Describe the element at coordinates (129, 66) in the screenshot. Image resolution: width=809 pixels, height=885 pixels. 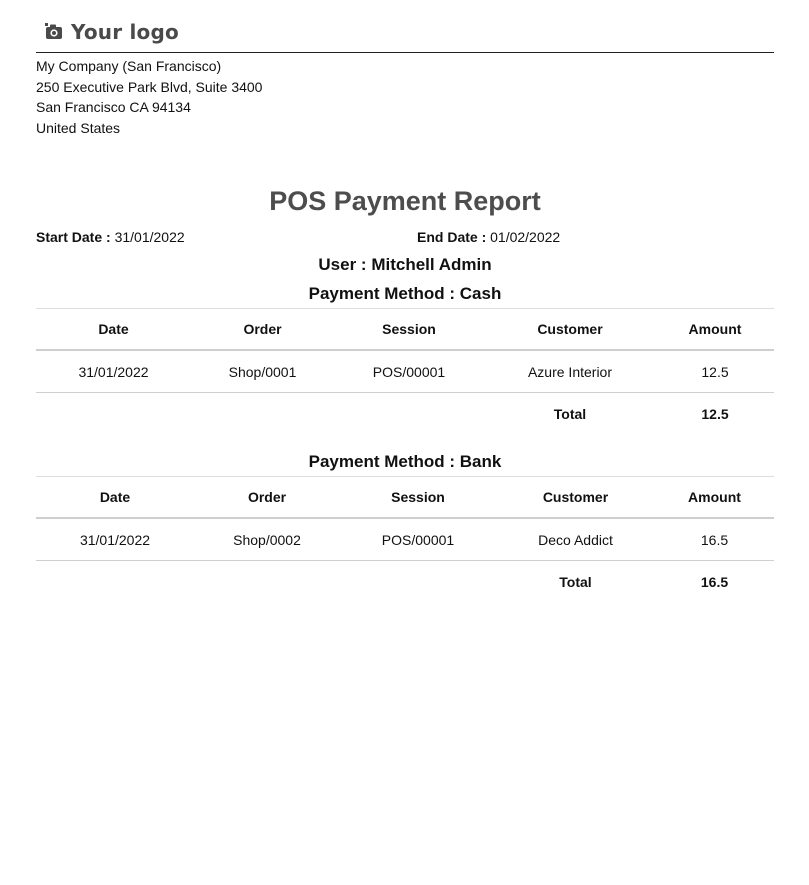
I see `company-name: My Company (San Francisco)` at that location.